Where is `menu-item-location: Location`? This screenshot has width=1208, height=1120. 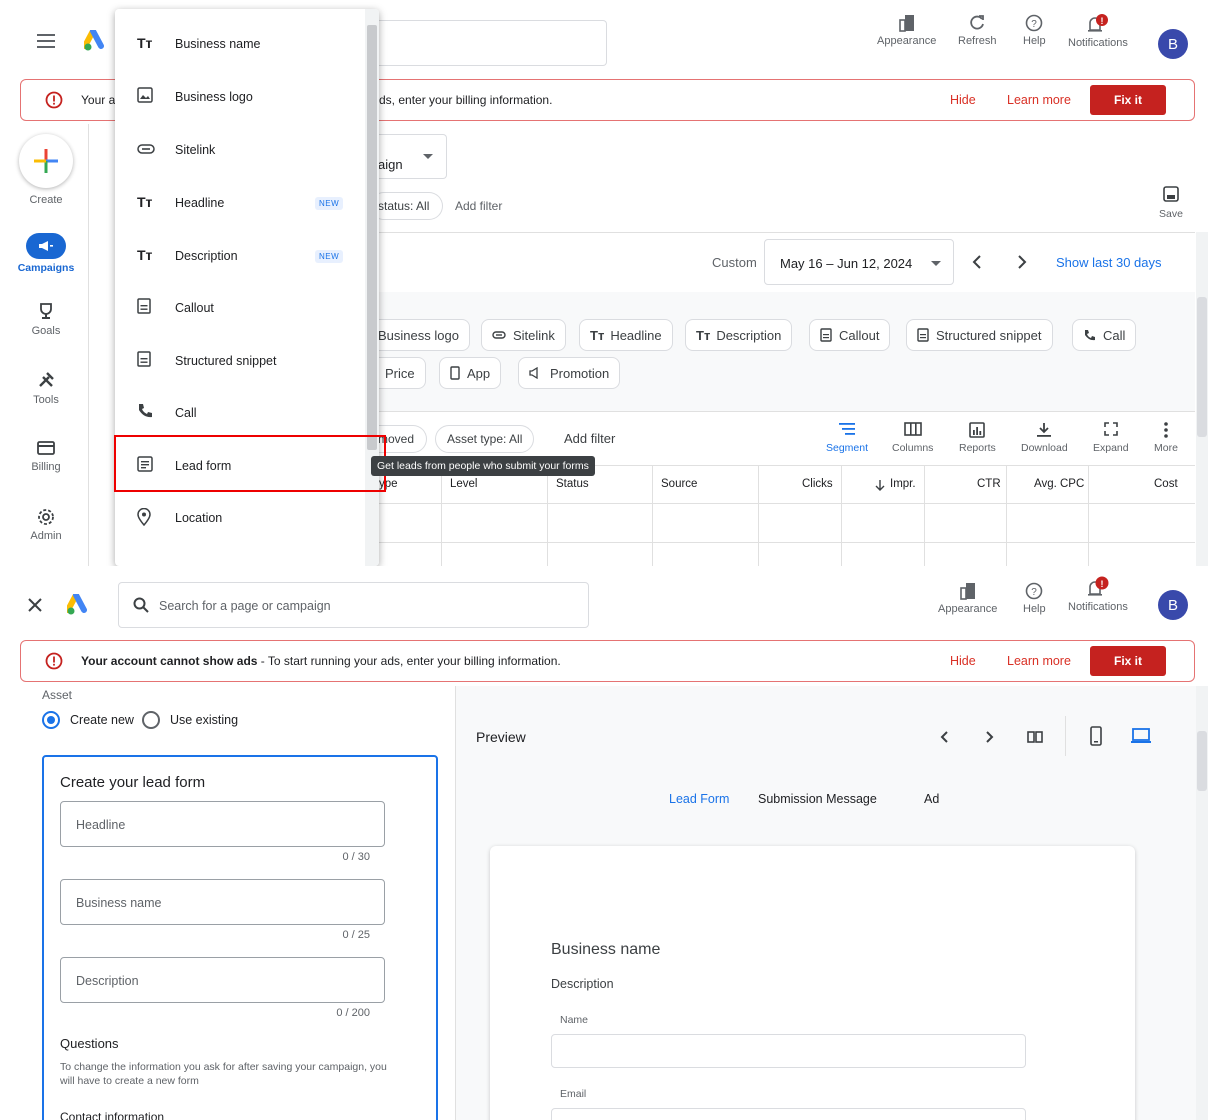 menu-item-location: Location is located at coordinates (240, 518).